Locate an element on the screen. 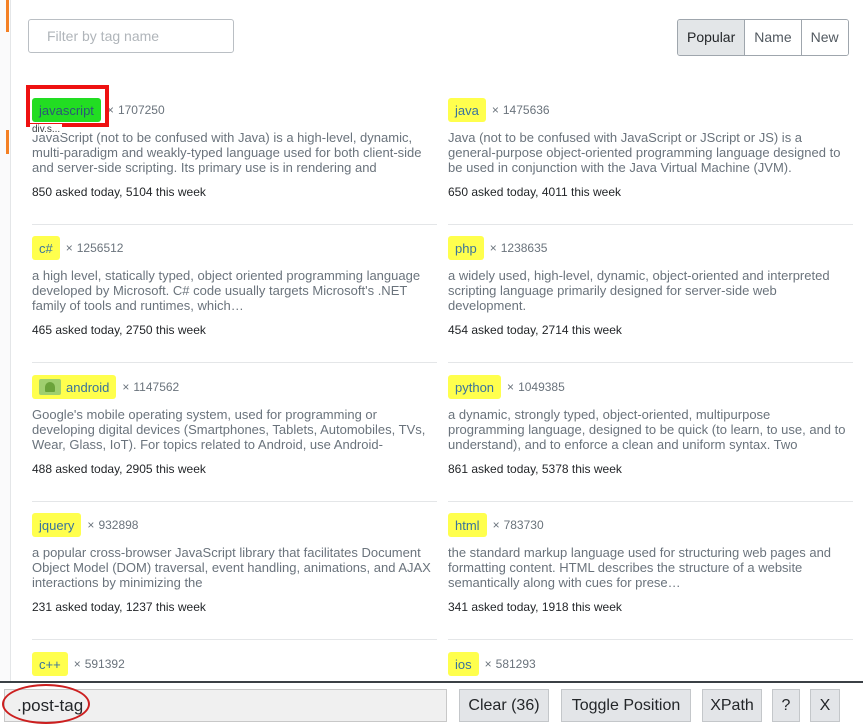 The image size is (863, 728). tag-count: 581293 is located at coordinates (515, 664).